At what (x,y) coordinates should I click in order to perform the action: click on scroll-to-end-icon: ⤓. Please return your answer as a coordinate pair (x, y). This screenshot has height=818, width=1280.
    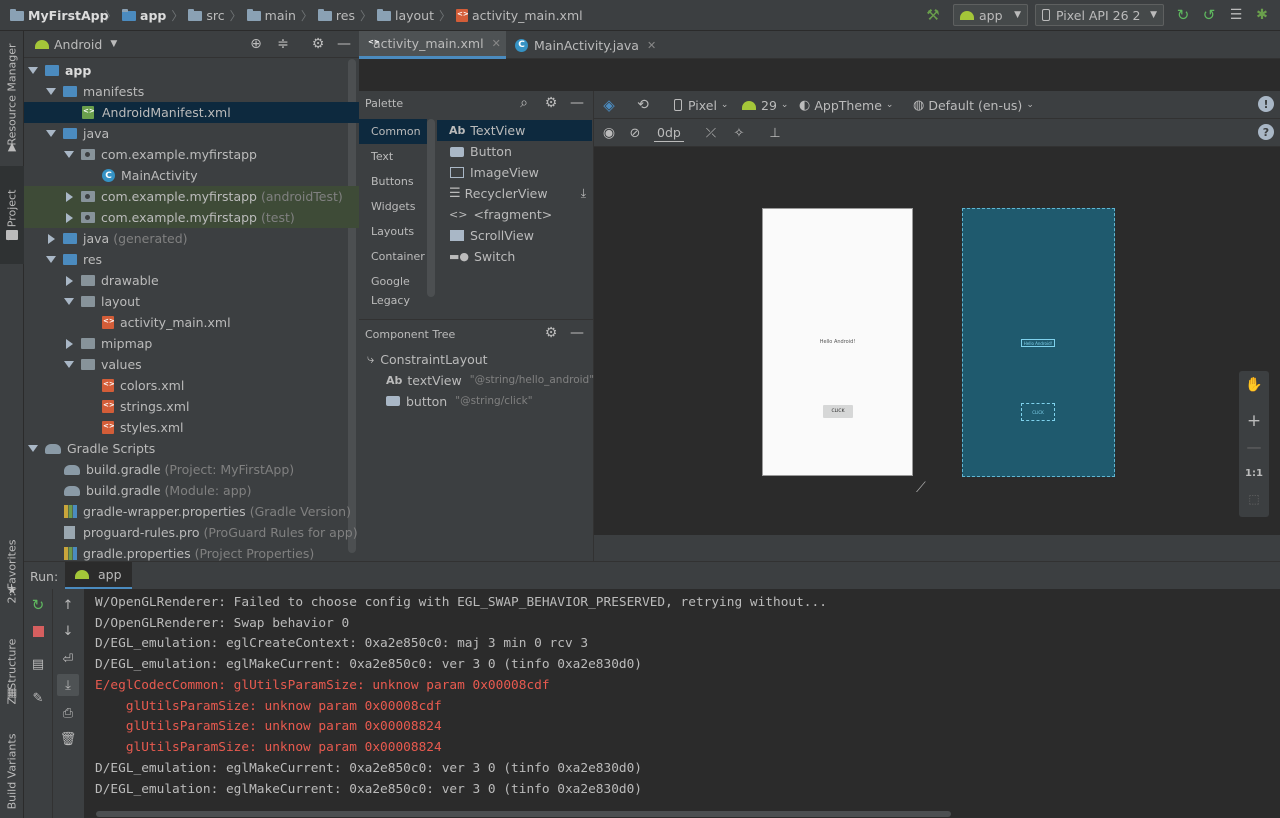
    Looking at the image, I should click on (68, 685).